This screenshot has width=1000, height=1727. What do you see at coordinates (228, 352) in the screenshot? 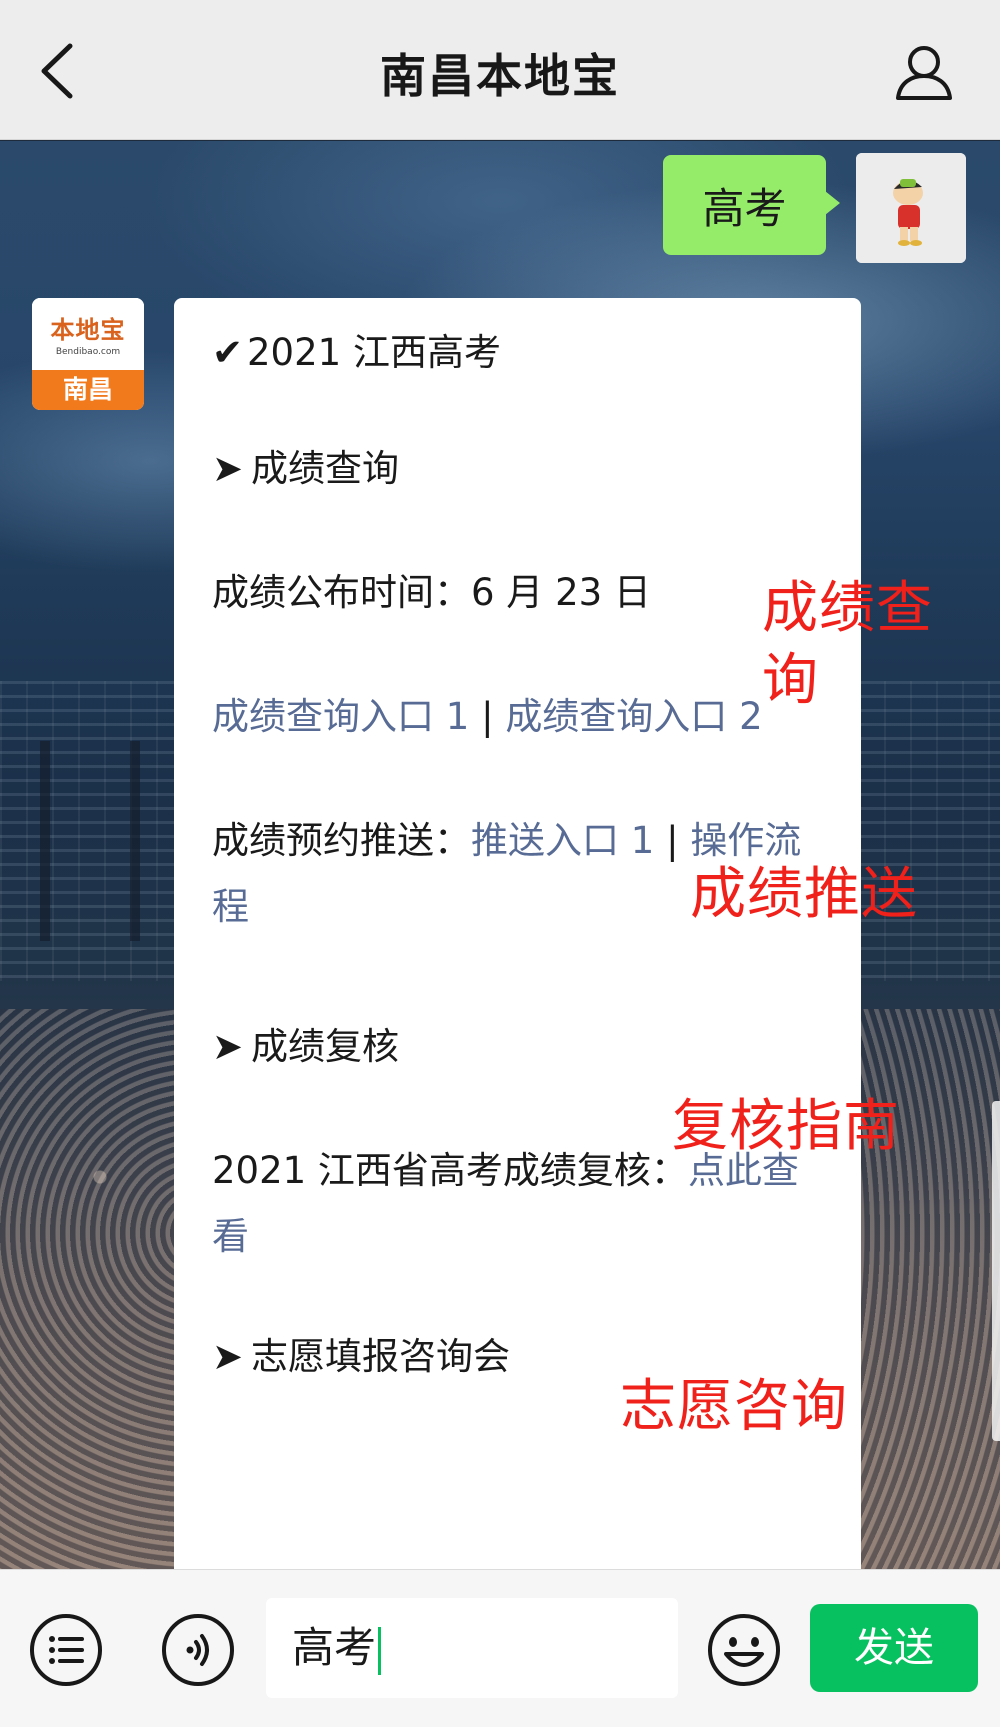
I see `checkmark-icon: ✔` at bounding box center [228, 352].